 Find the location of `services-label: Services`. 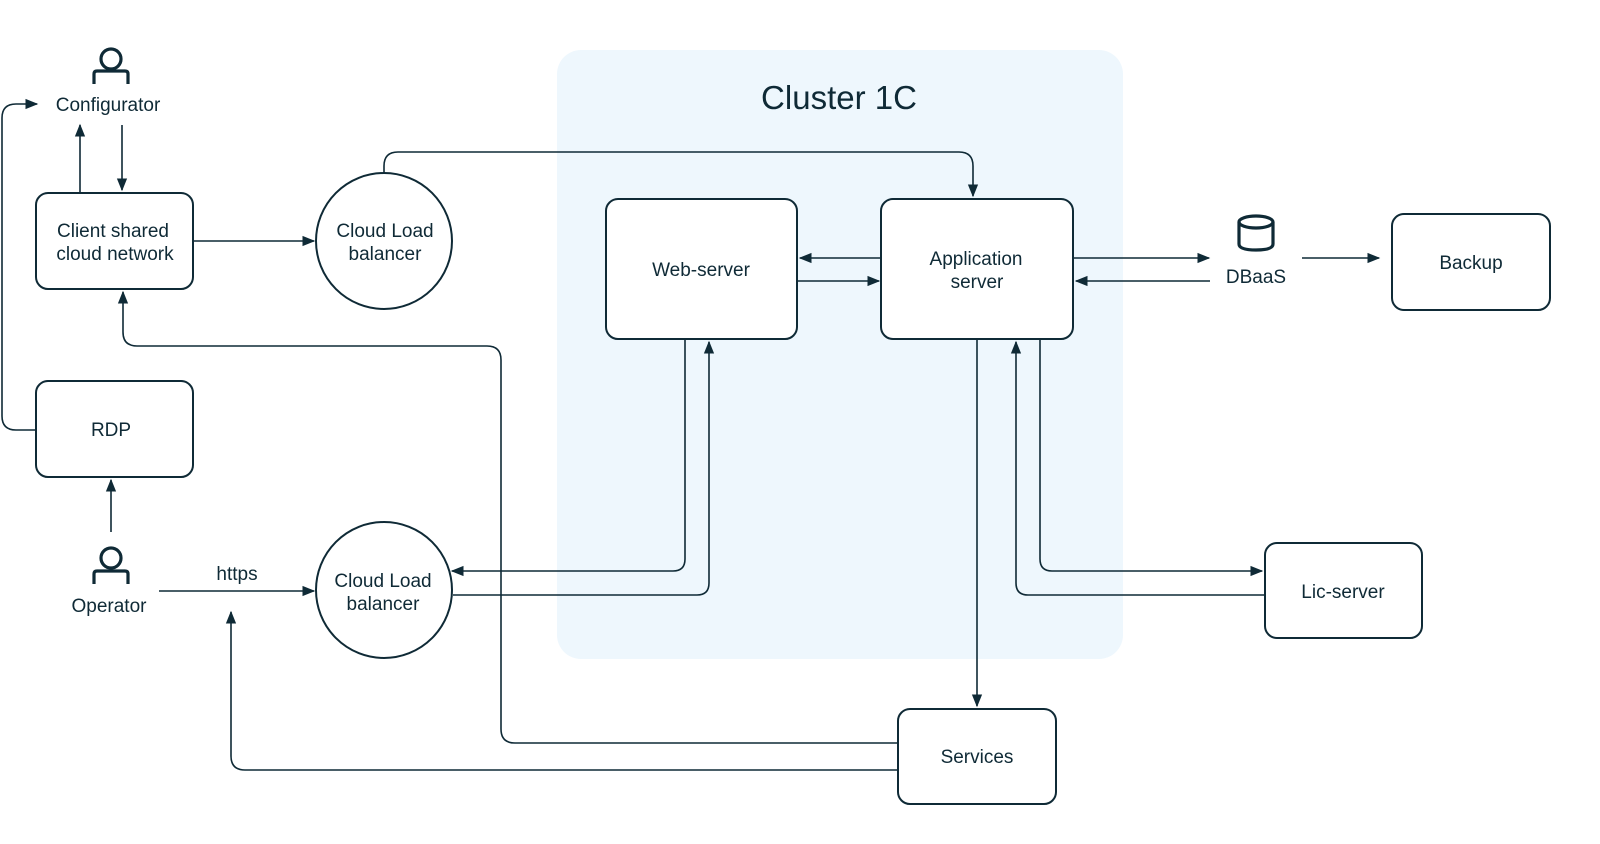

services-label: Services is located at coordinates (977, 757).